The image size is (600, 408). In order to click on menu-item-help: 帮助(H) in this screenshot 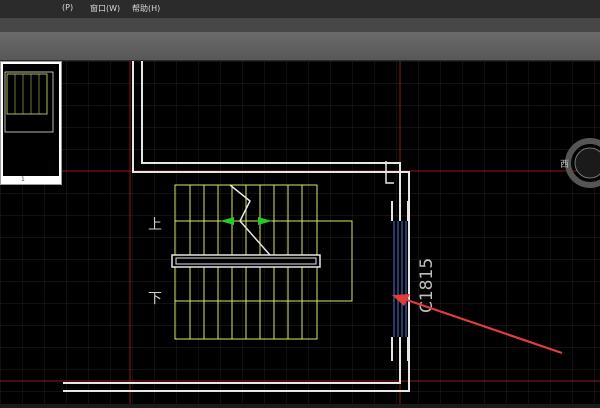, I will do `click(146, 8)`.